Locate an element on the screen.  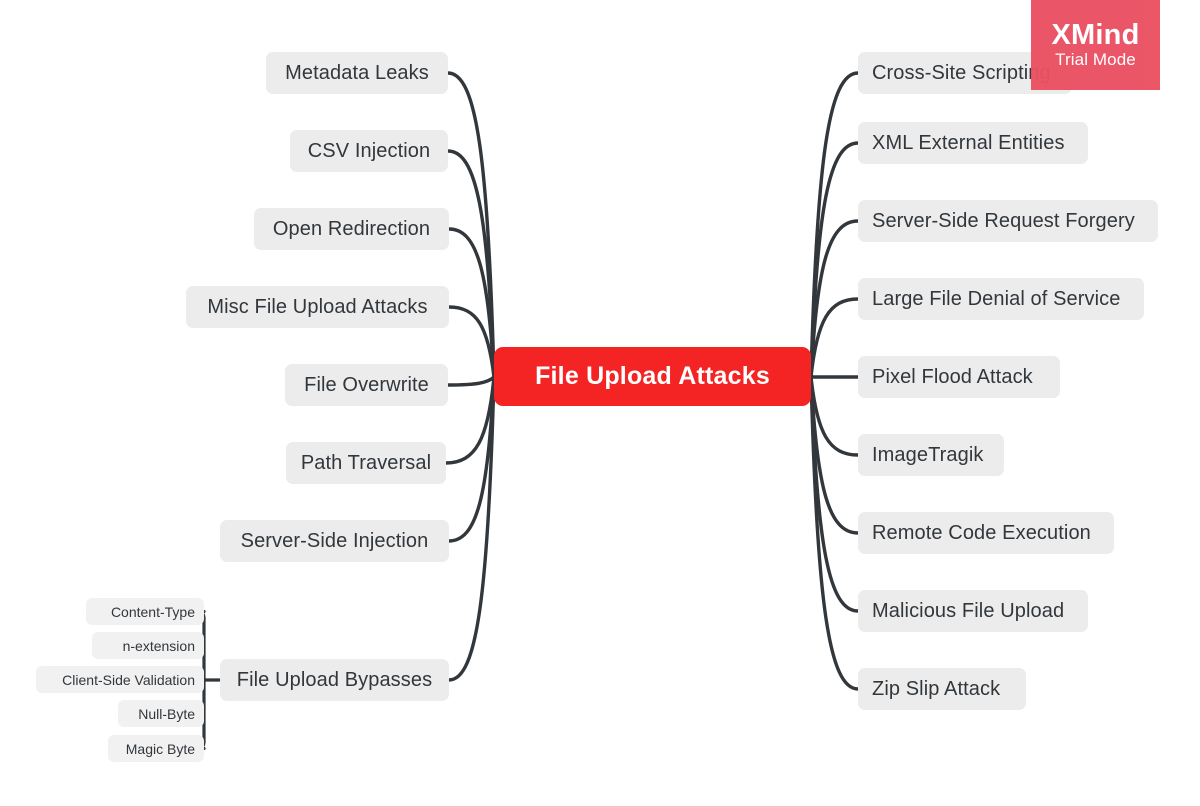
node-label: Remote Code Execution is located at coordinates (981, 533).